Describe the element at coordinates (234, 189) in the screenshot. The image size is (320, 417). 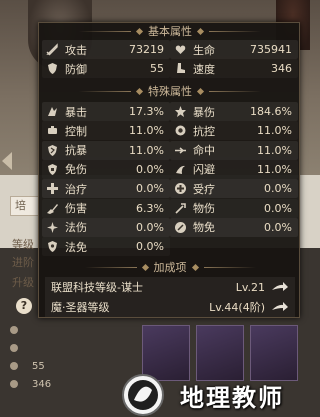
I see `stat-cell: 受疗 0.0%` at that location.